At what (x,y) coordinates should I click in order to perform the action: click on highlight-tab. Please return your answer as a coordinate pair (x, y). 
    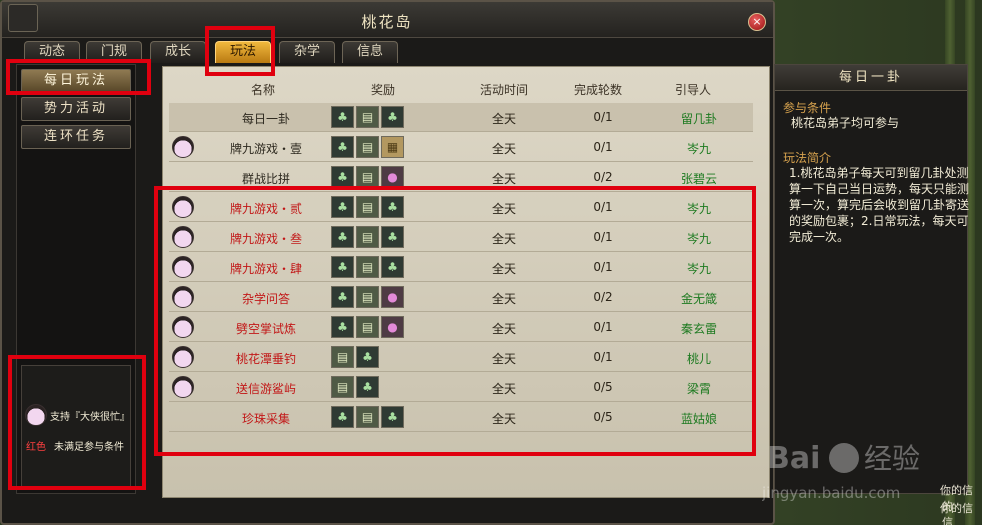
    Looking at the image, I should click on (240, 51).